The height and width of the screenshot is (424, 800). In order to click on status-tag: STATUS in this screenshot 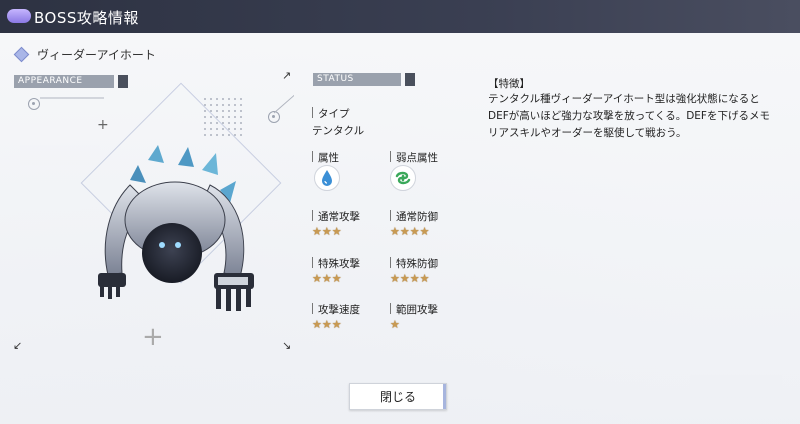, I will do `click(364, 79)`.